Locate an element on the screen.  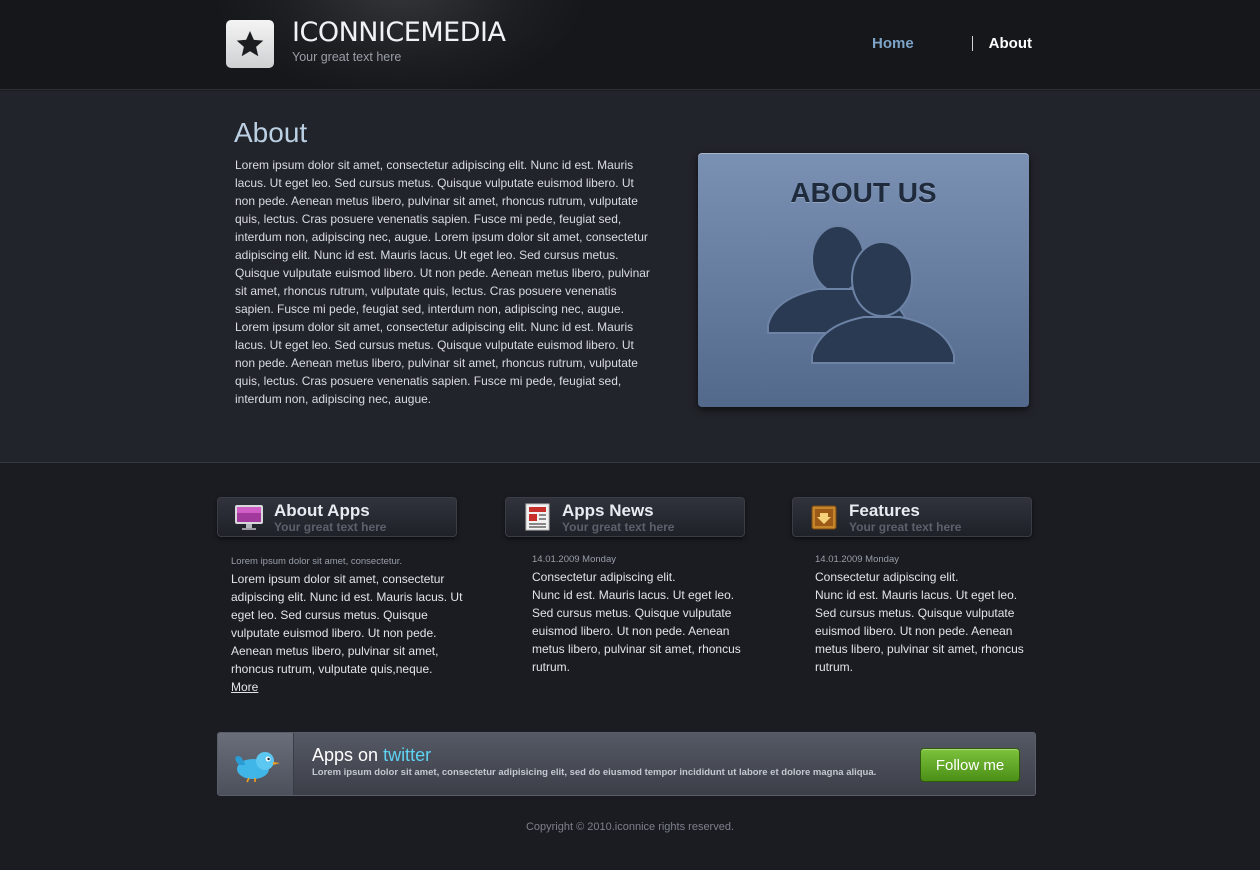
box-about-apps-meta: Lorem ipsum dolor sit amet, consectetur. is located at coordinates (317, 561).